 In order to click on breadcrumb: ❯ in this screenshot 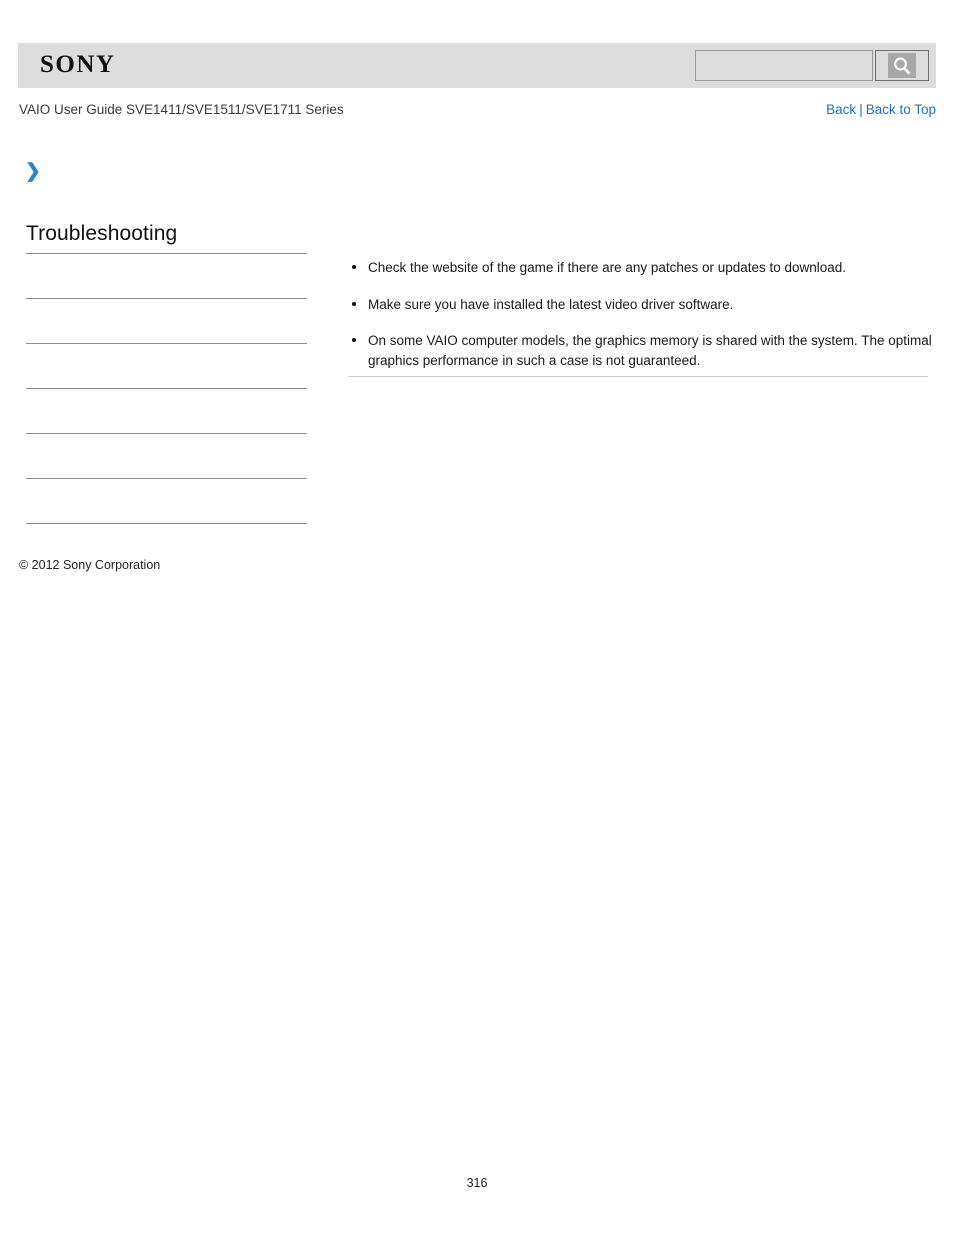, I will do `click(36, 171)`.